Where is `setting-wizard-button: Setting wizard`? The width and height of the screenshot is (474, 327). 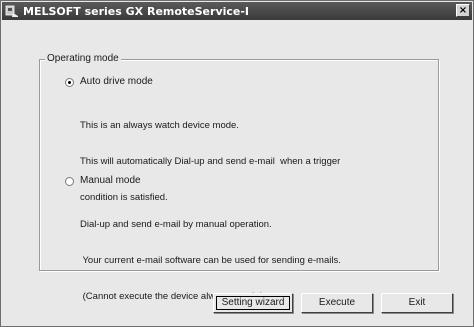 setting-wizard-button: Setting wizard is located at coordinates (253, 303).